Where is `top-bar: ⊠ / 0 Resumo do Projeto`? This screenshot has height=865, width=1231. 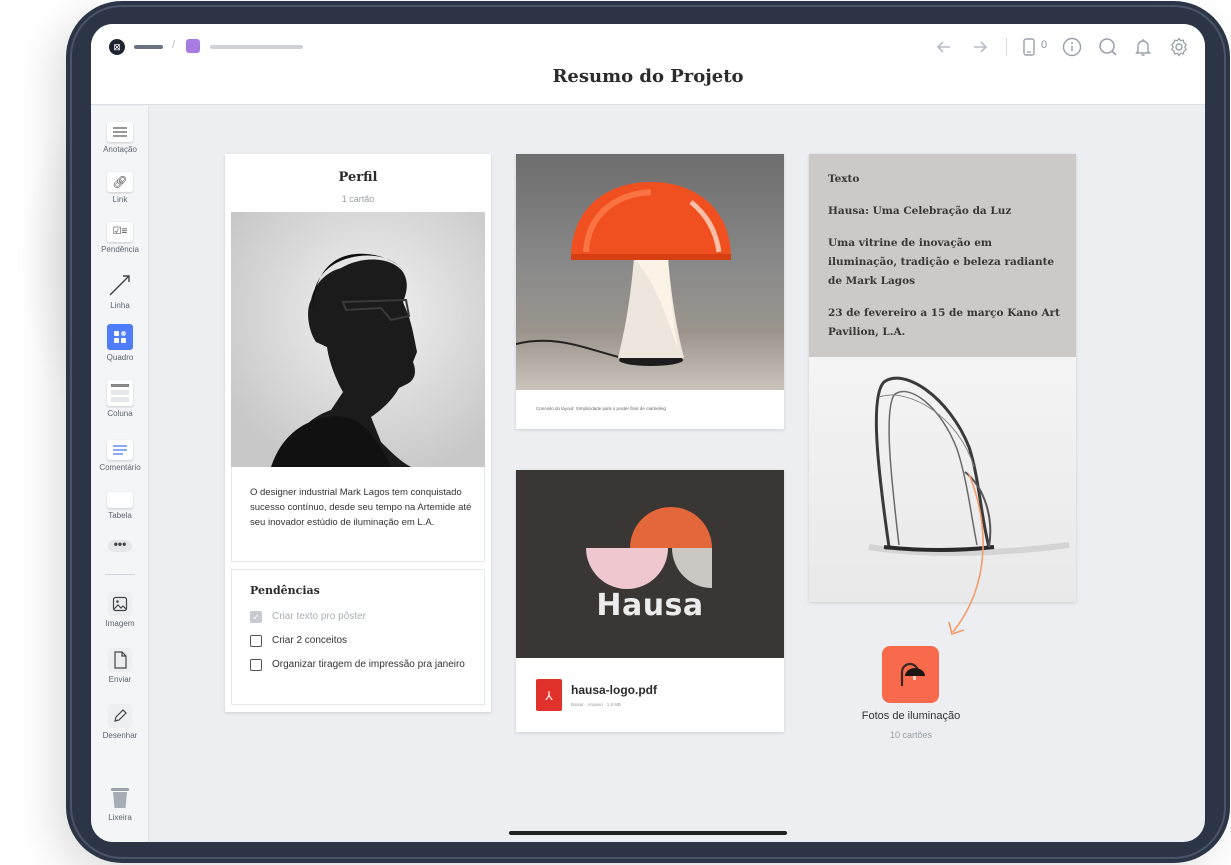 top-bar: ⊠ / 0 Resumo do Projeto is located at coordinates (648, 64).